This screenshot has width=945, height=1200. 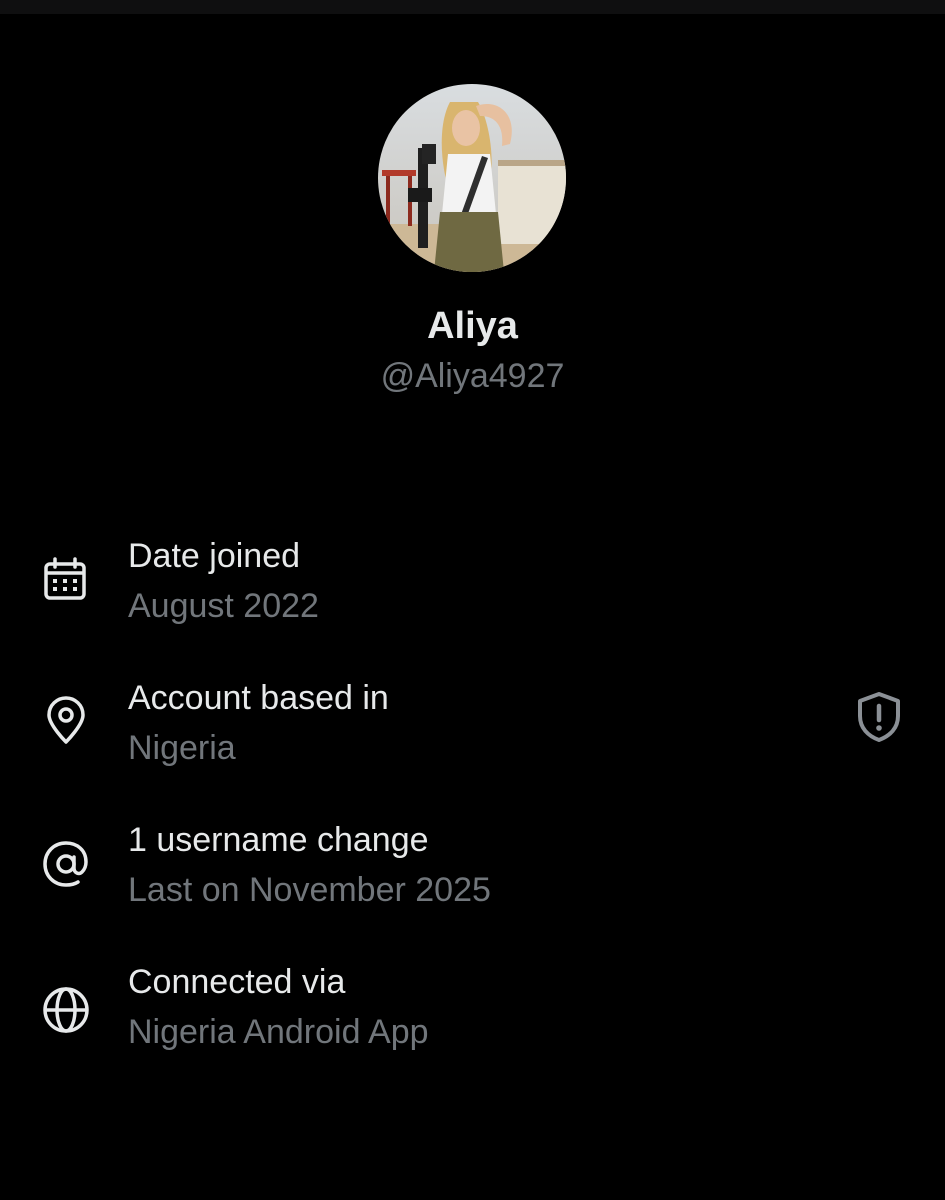 What do you see at coordinates (278, 840) in the screenshot?
I see `about-row-label: 1 username change` at bounding box center [278, 840].